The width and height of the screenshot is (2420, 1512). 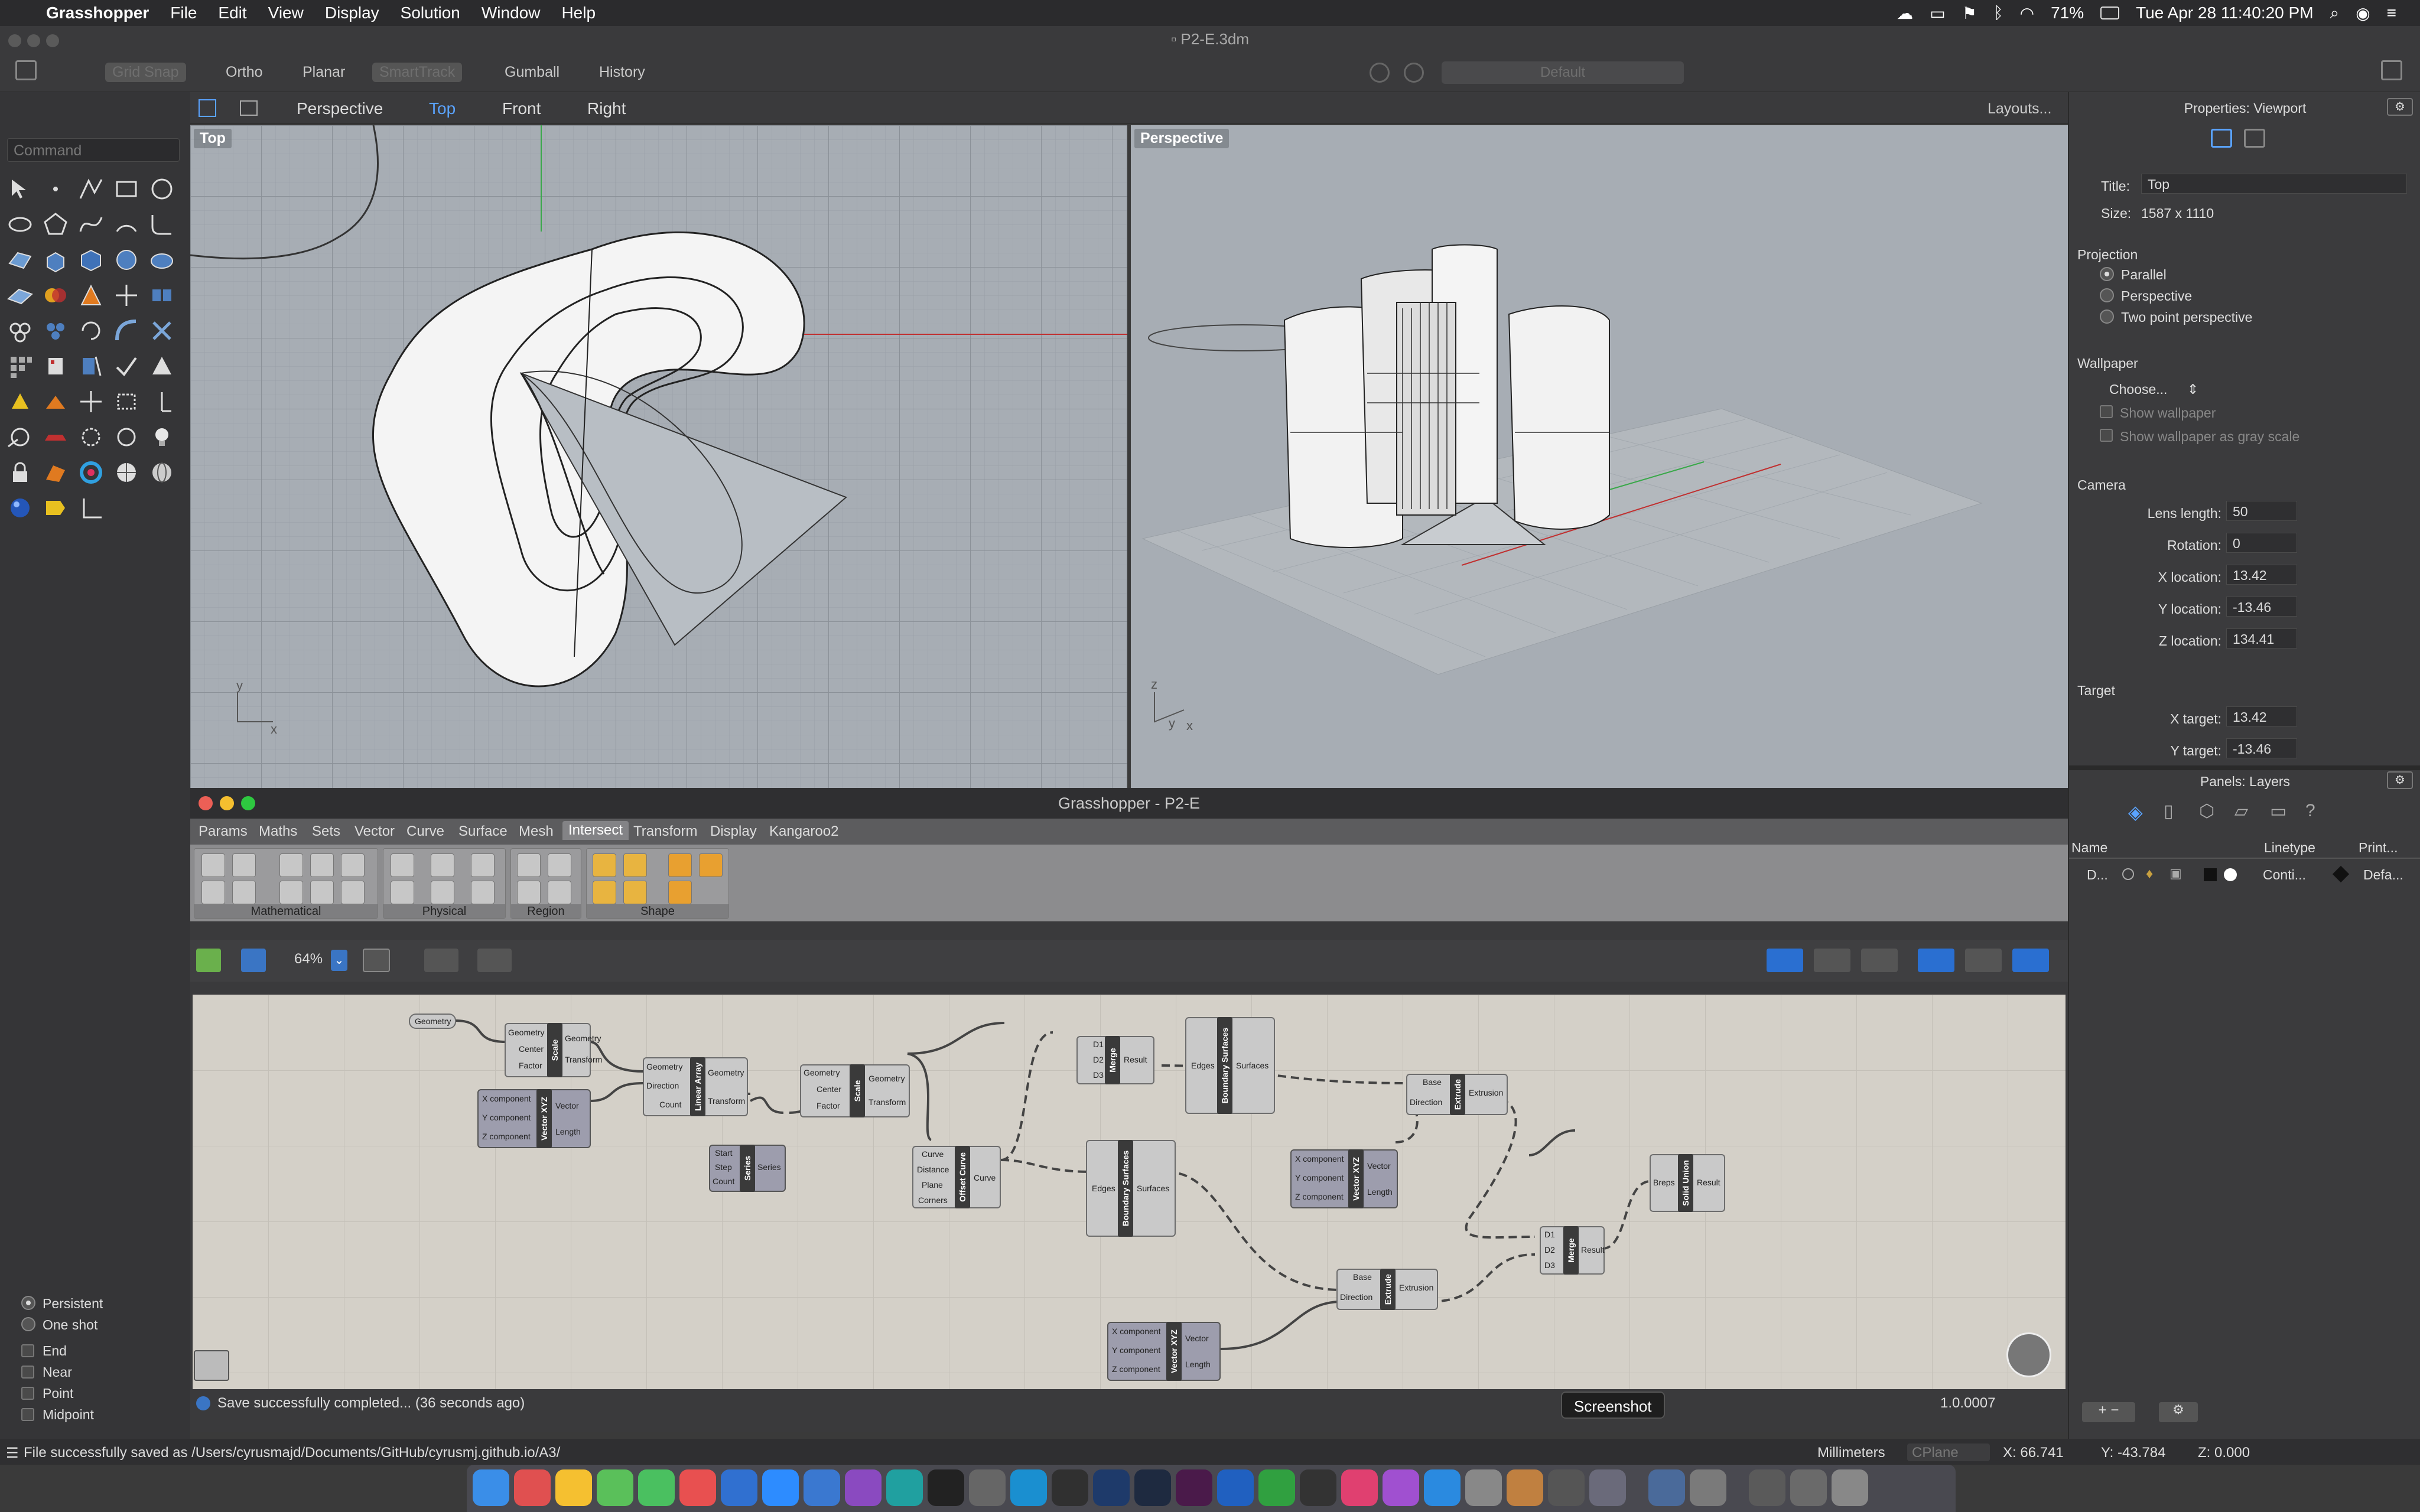 I want to click on two-point-radio, so click(x=2107, y=316).